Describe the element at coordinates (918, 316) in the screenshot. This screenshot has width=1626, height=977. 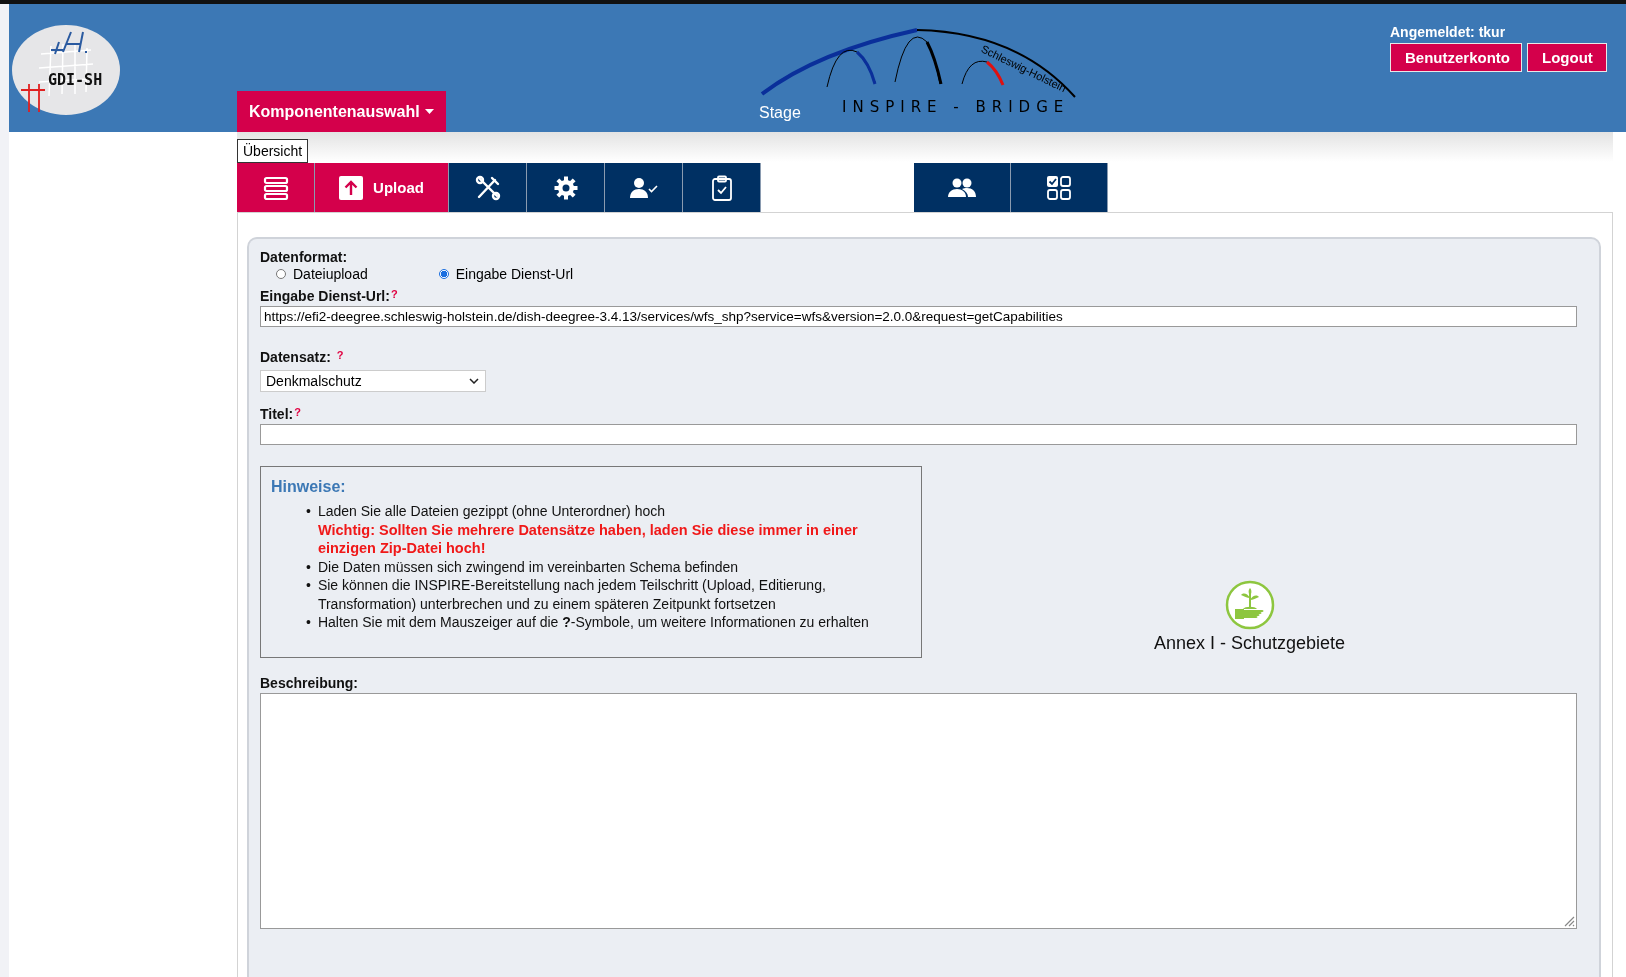
I see `input-field: https://efi2-deegree.schleswig-holstein.de/dish-deegree-3.4.13/services/wfs_shp?service=wfs&version=2.0.0&request=getCapabilities` at that location.